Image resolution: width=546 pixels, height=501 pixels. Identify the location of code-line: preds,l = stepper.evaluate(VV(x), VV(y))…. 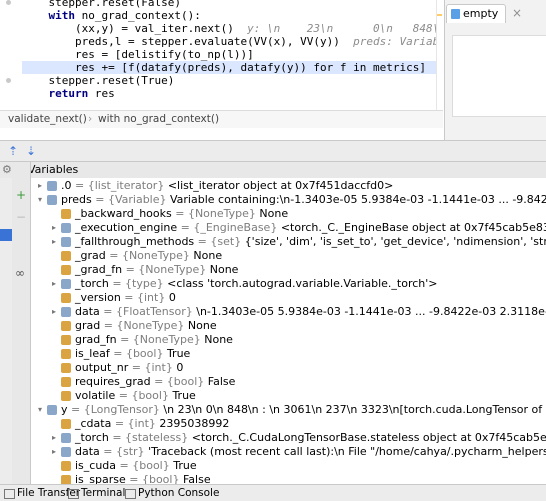
(232, 41).